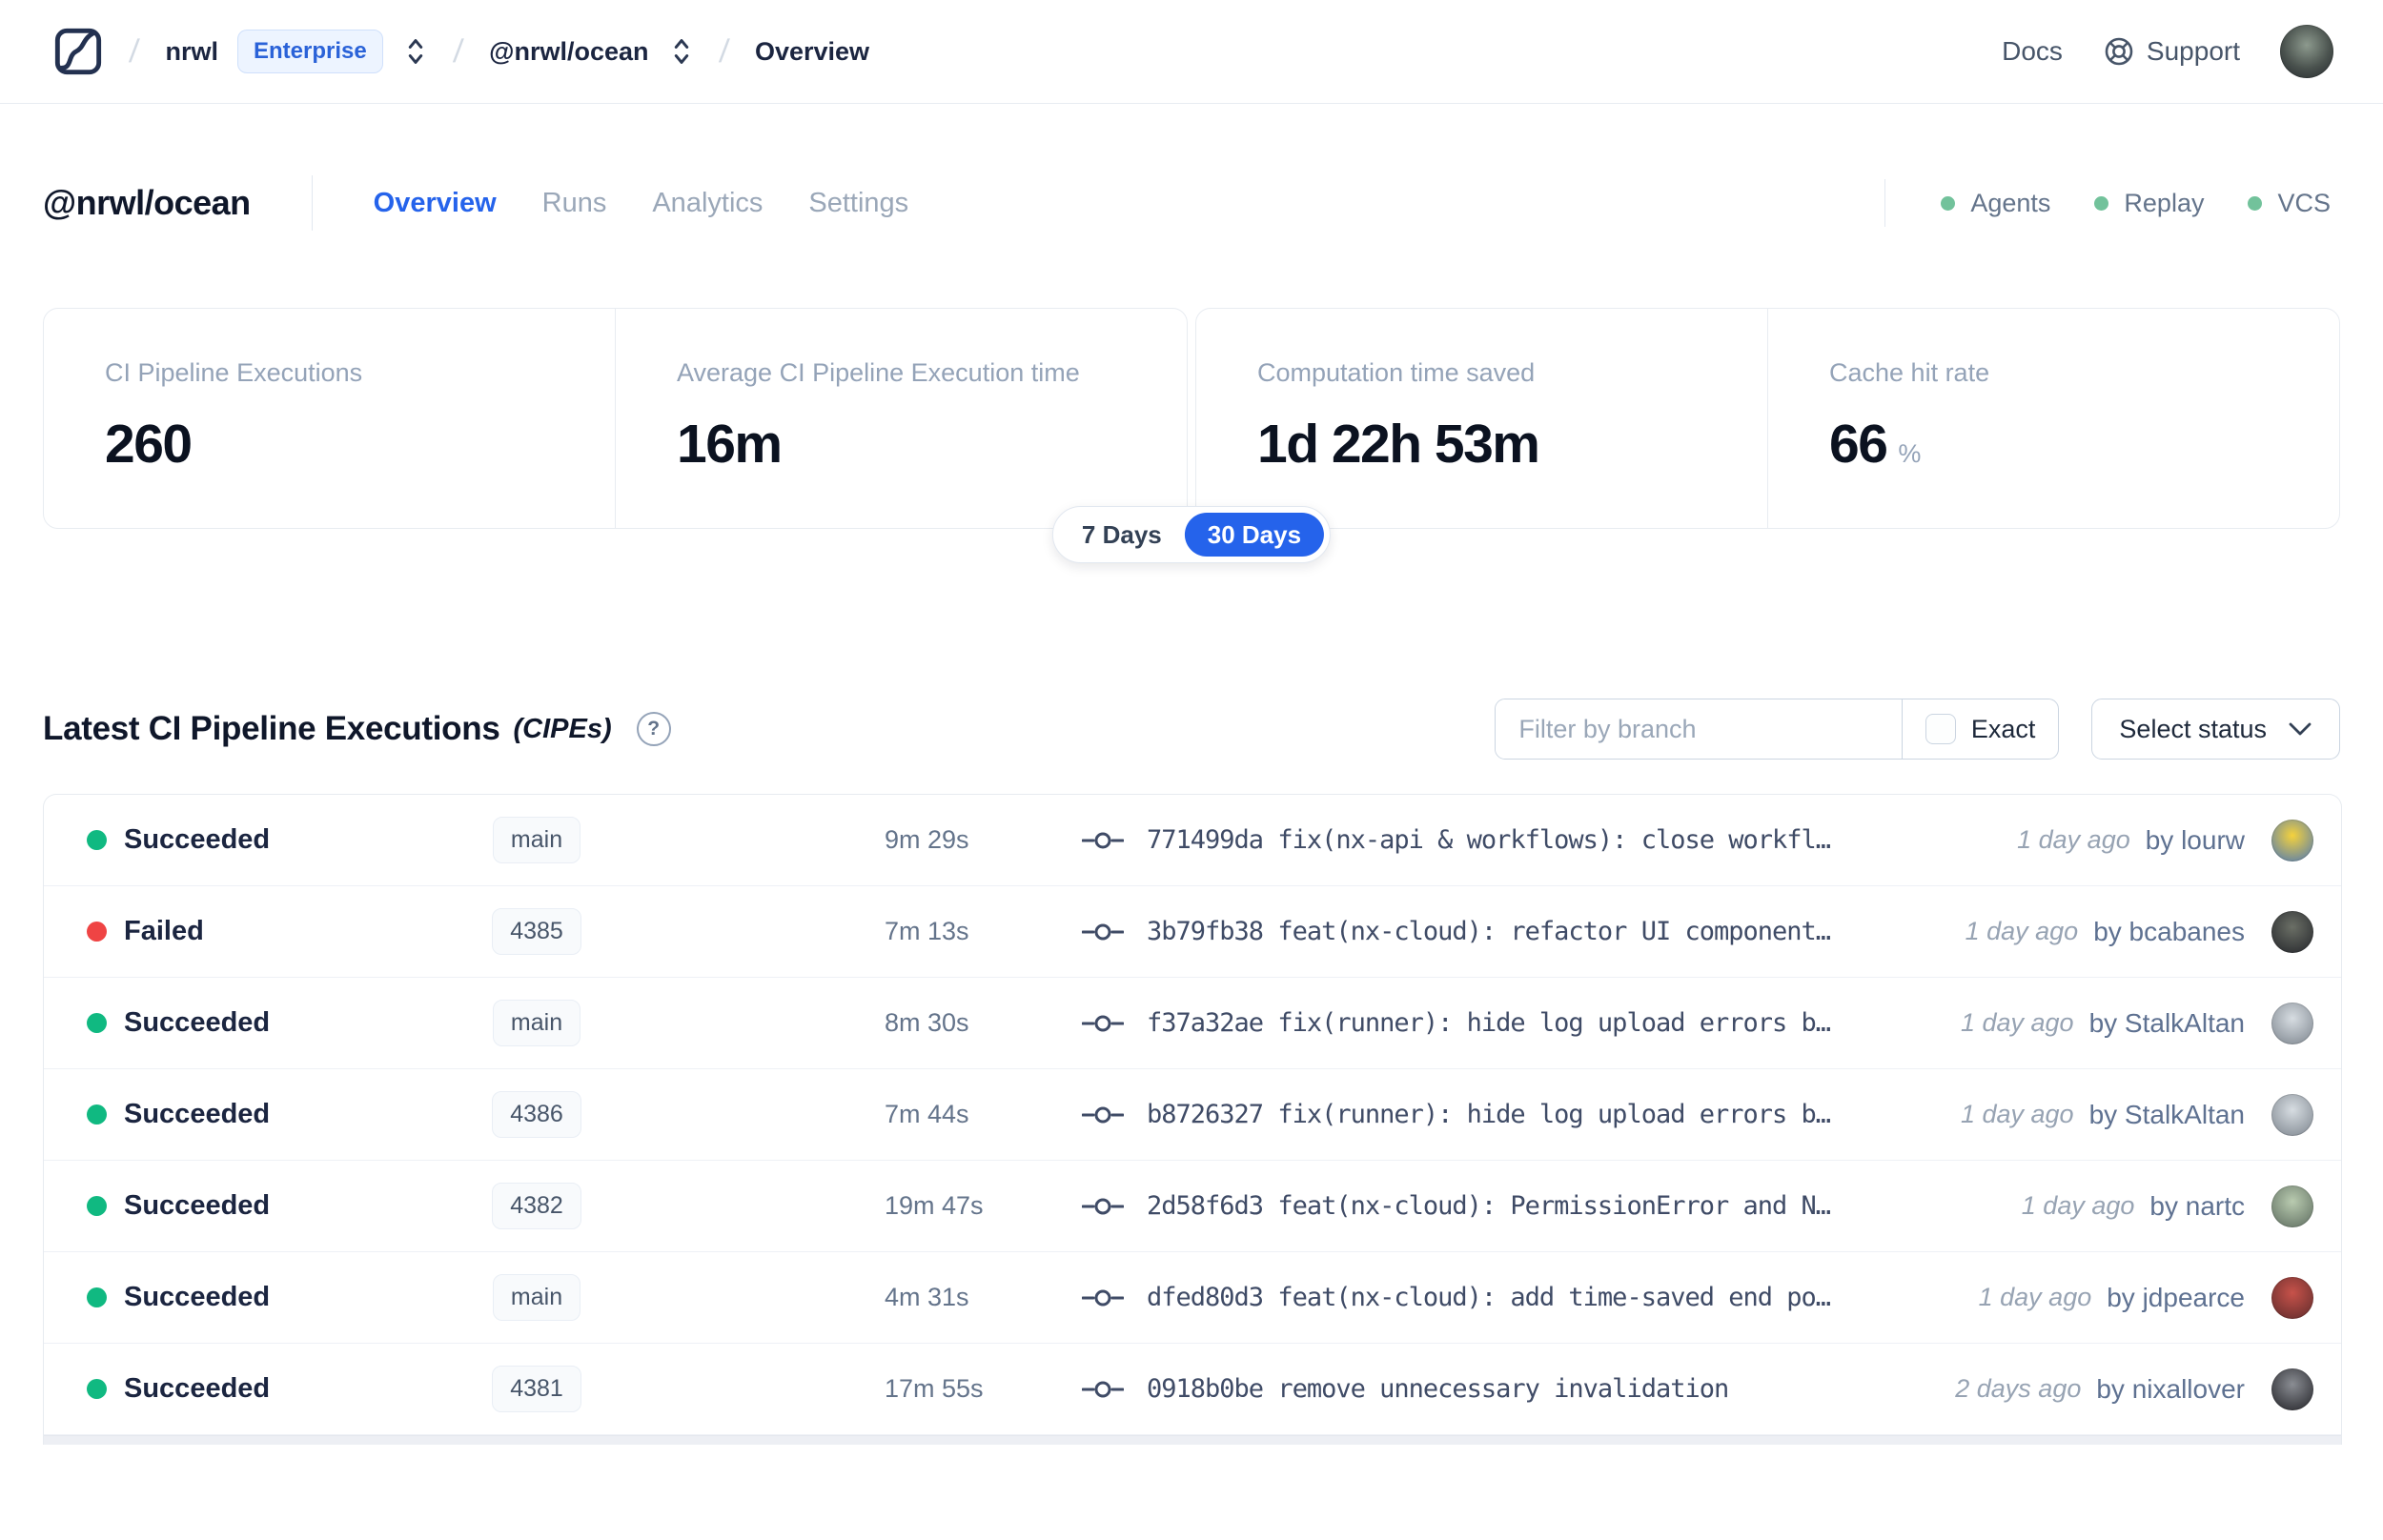  What do you see at coordinates (1941, 729) in the screenshot?
I see `exact-checkbox` at bounding box center [1941, 729].